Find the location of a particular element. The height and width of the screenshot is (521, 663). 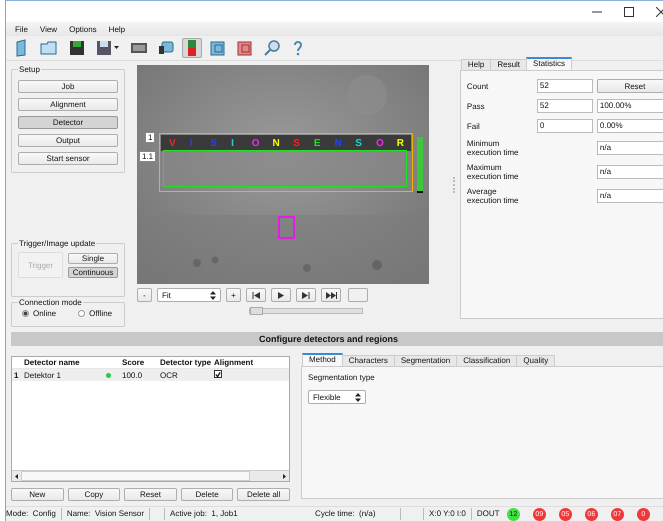

column-header: Score is located at coordinates (141, 362).